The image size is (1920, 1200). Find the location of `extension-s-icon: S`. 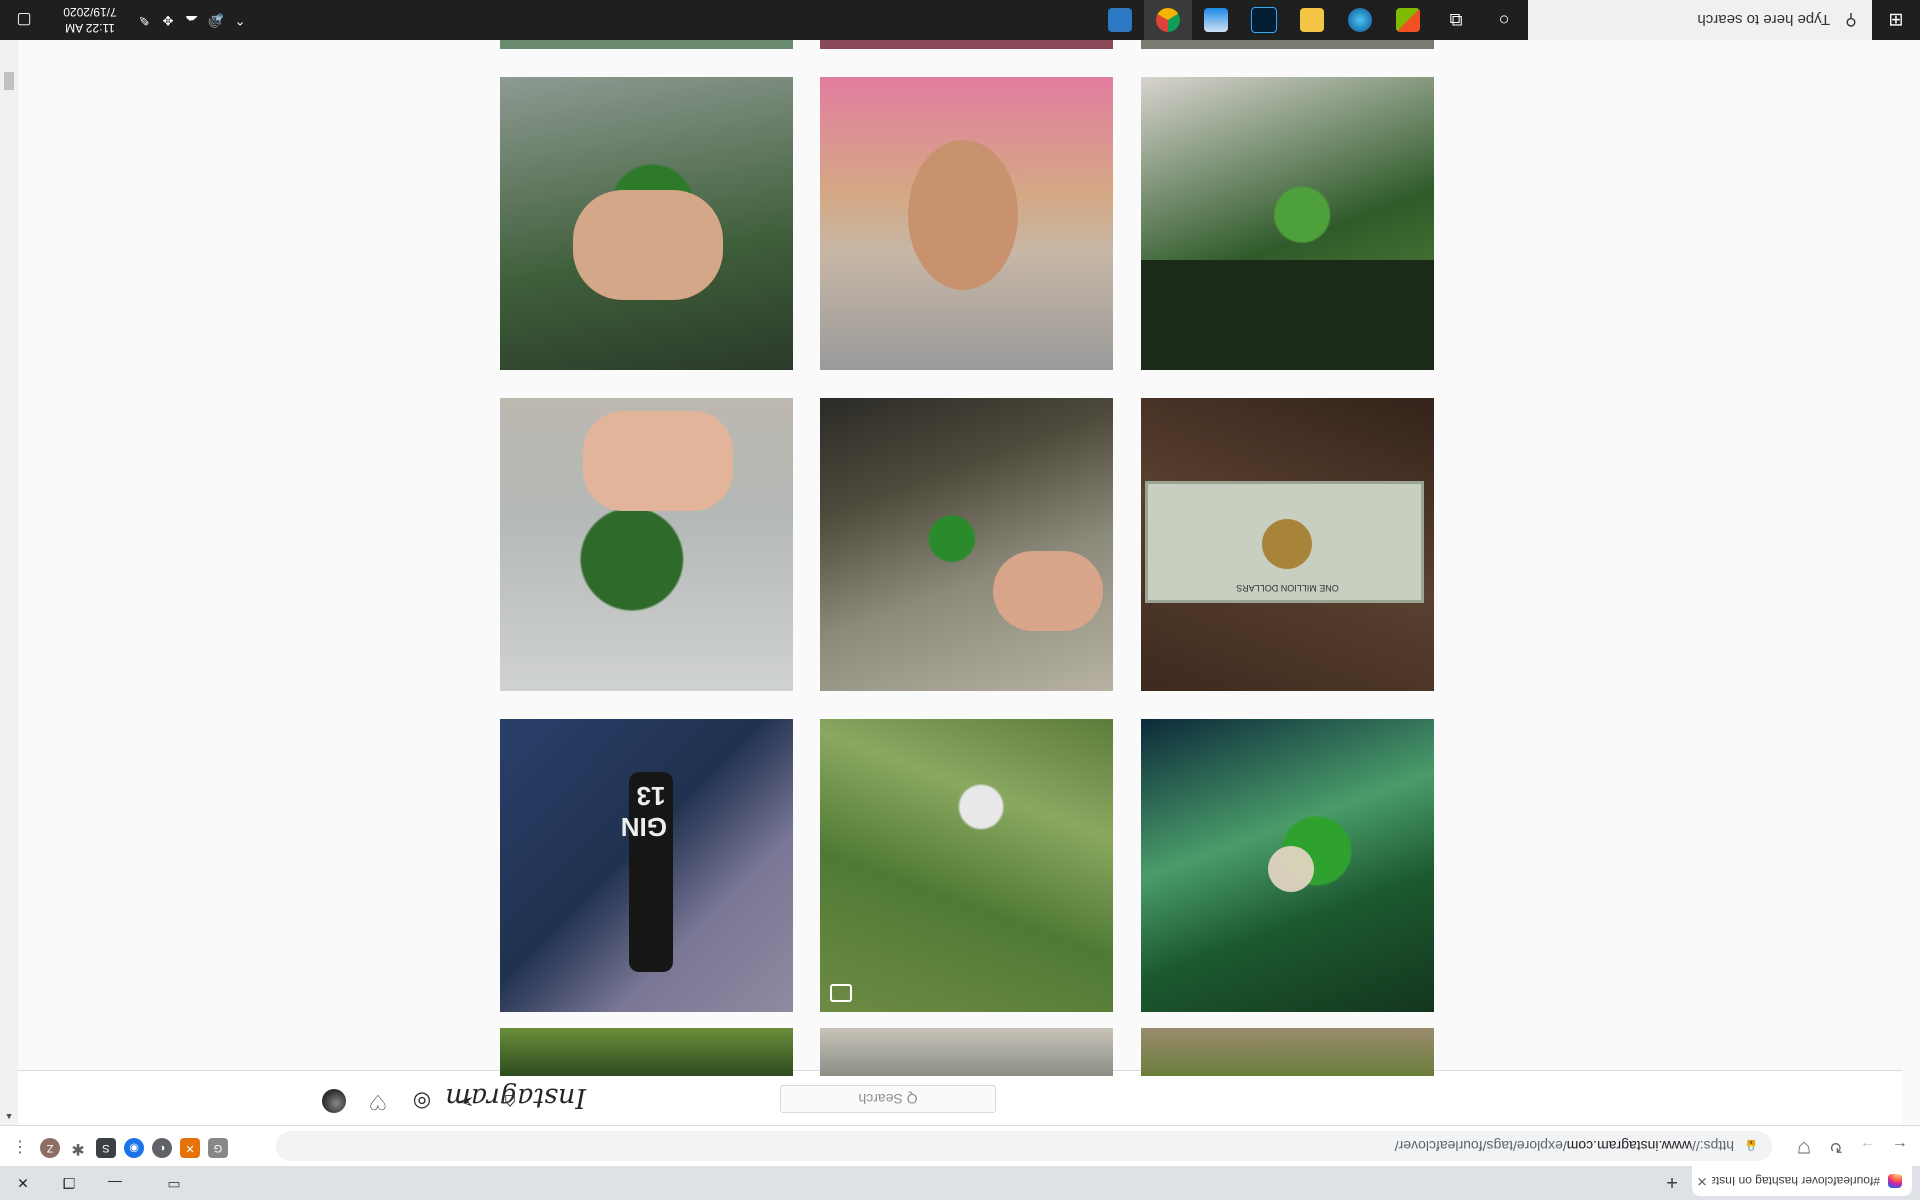

extension-s-icon: S is located at coordinates (106, 1148).